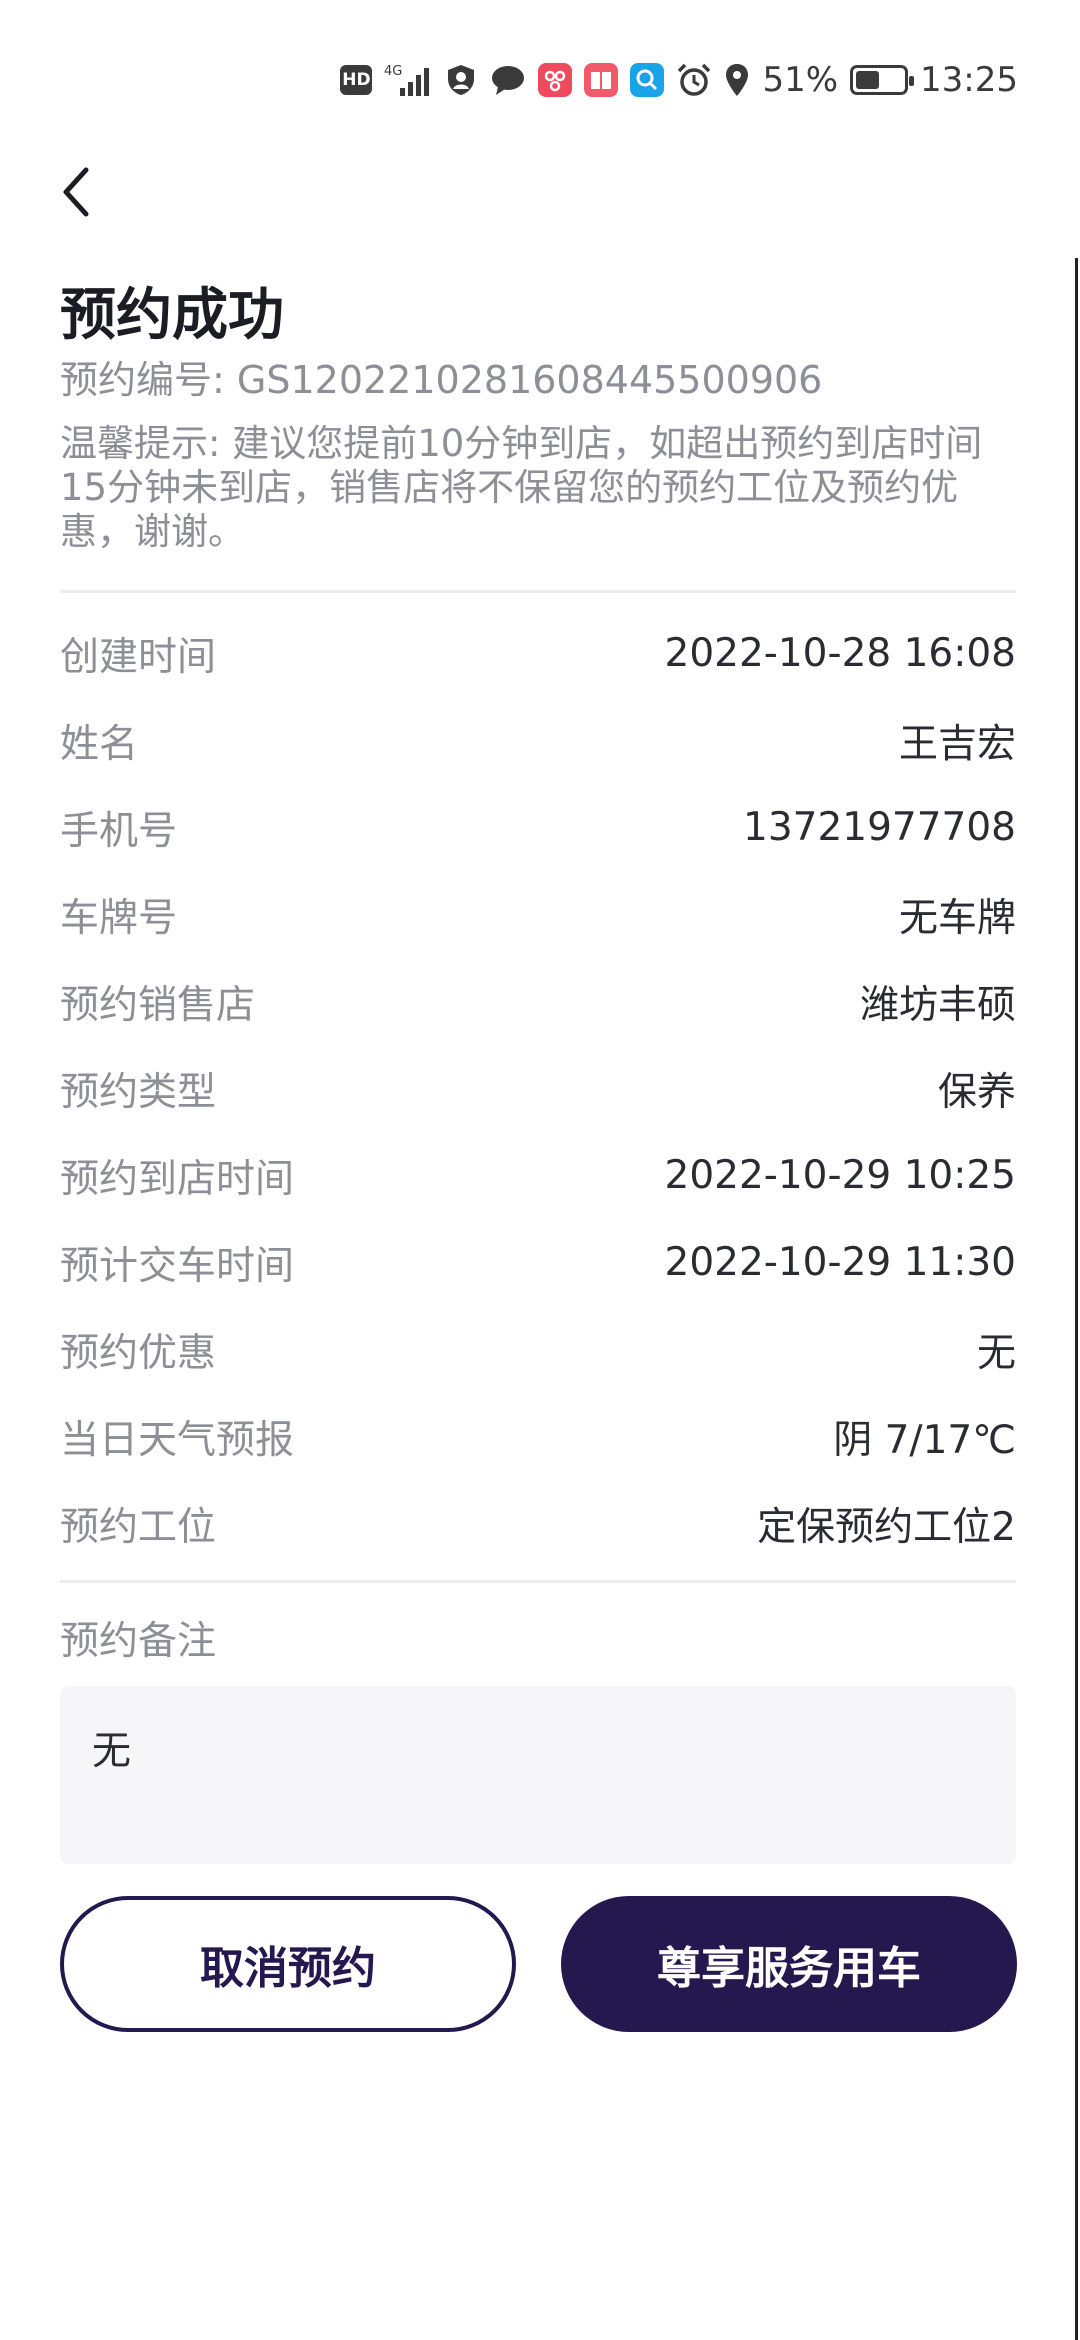 The height and width of the screenshot is (2340, 1080). Describe the element at coordinates (996, 1353) in the screenshot. I see `detail-value: 无` at that location.